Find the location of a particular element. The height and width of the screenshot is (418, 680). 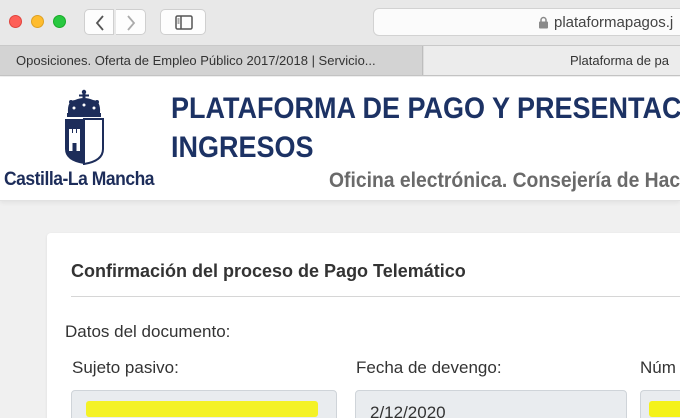

fecha-devengo-field: 2/12/2020 is located at coordinates (491, 404).